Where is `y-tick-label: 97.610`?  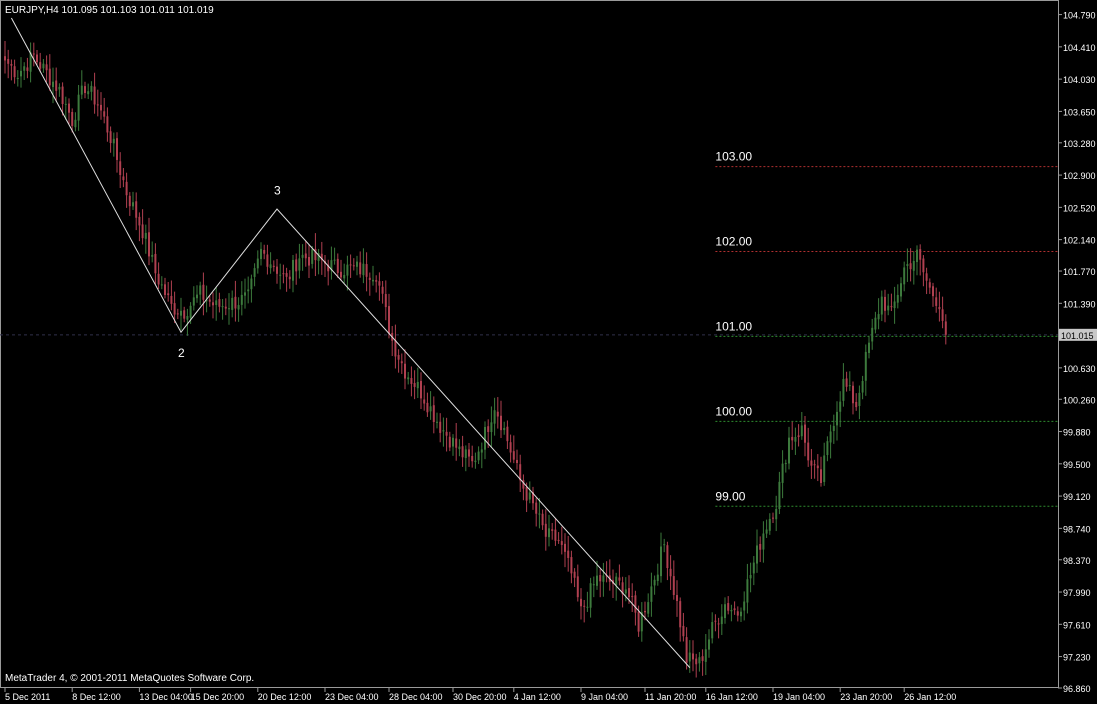
y-tick-label: 97.610 is located at coordinates (1077, 625).